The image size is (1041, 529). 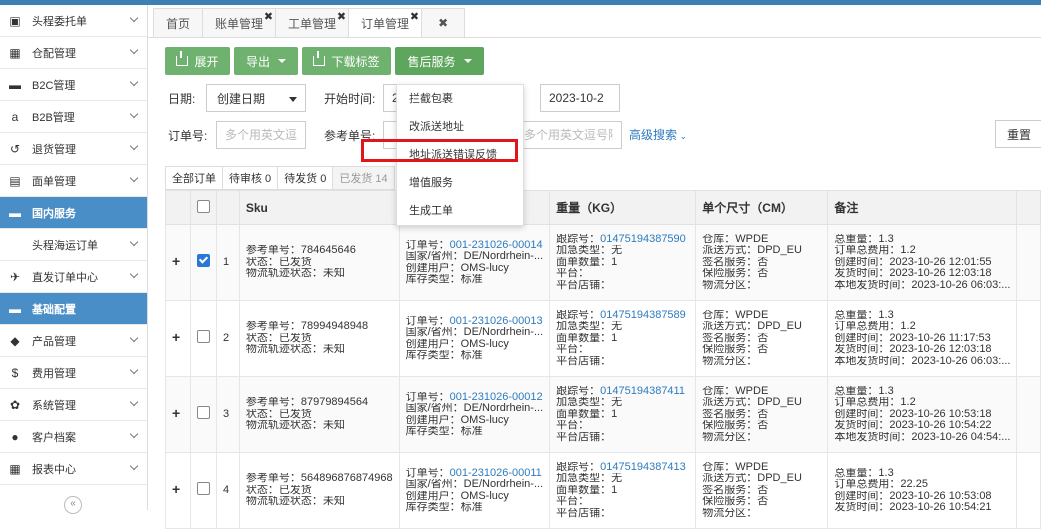 I want to click on select-all-checkbox, so click(x=203, y=206).